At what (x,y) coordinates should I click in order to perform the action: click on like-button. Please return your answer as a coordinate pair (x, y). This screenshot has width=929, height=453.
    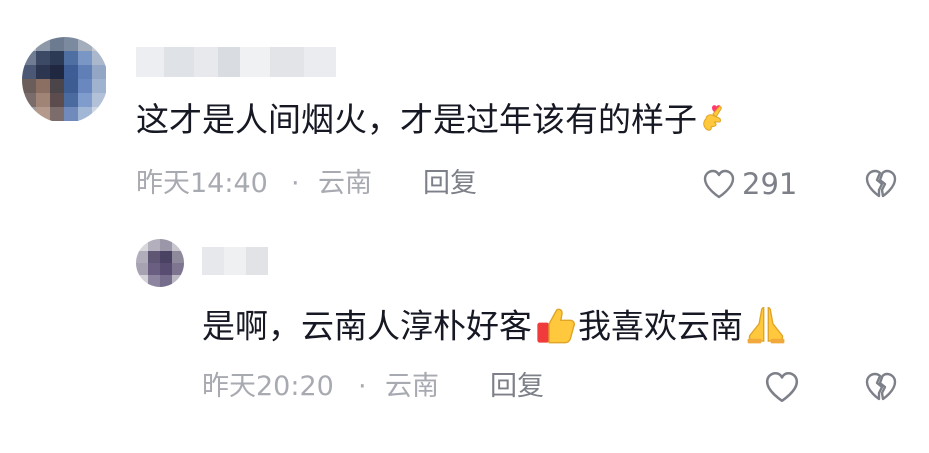
    Looking at the image, I should click on (782, 387).